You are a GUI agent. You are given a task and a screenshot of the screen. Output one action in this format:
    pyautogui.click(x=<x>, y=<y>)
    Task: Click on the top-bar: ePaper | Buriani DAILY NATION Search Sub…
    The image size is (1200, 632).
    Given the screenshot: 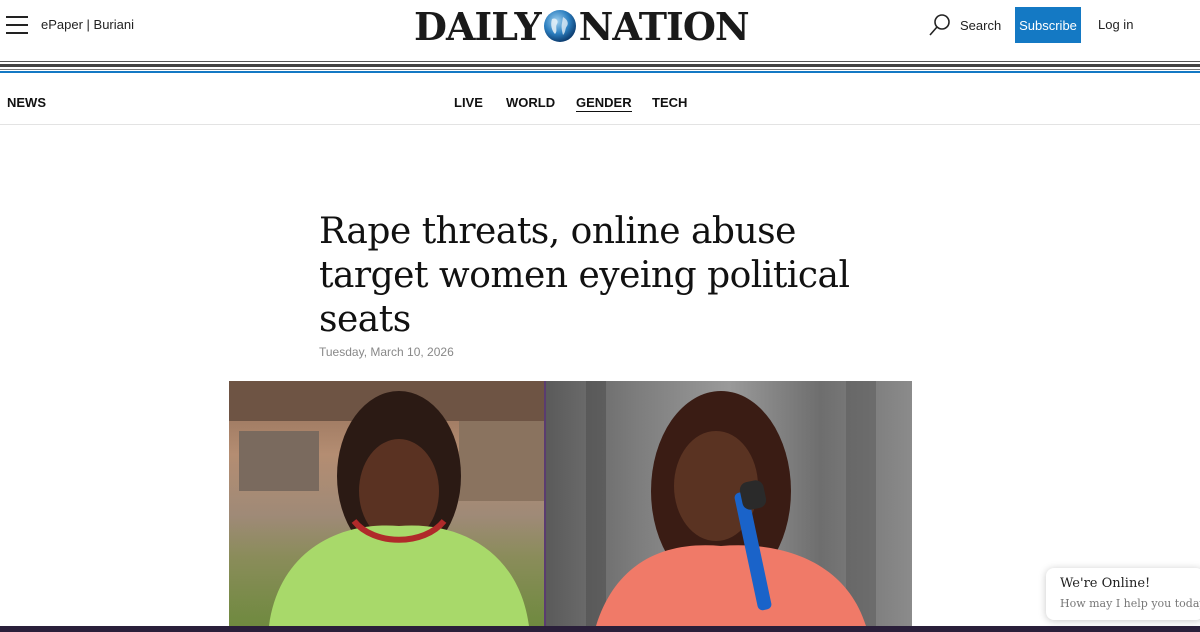 What is the action you would take?
    pyautogui.click(x=600, y=30)
    